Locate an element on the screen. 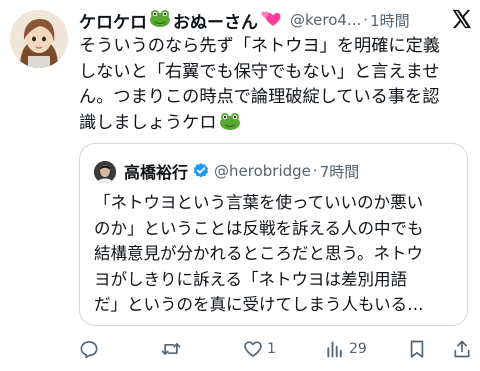 The width and height of the screenshot is (480, 371). quoted-tweet-header: 高橋裕行 @herobridge · 7時間 is located at coordinates (241, 171).